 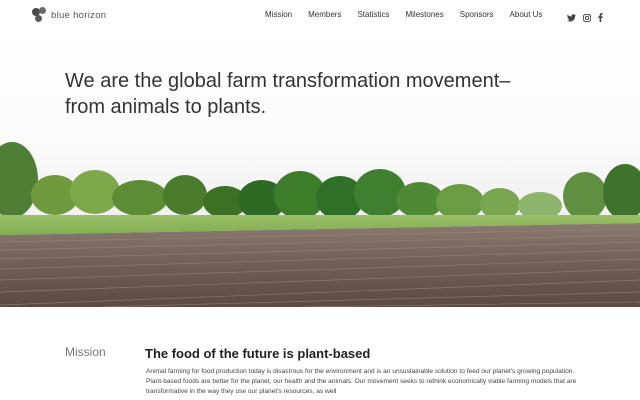 I want to click on brand-logo: blue horizon, so click(x=69, y=15).